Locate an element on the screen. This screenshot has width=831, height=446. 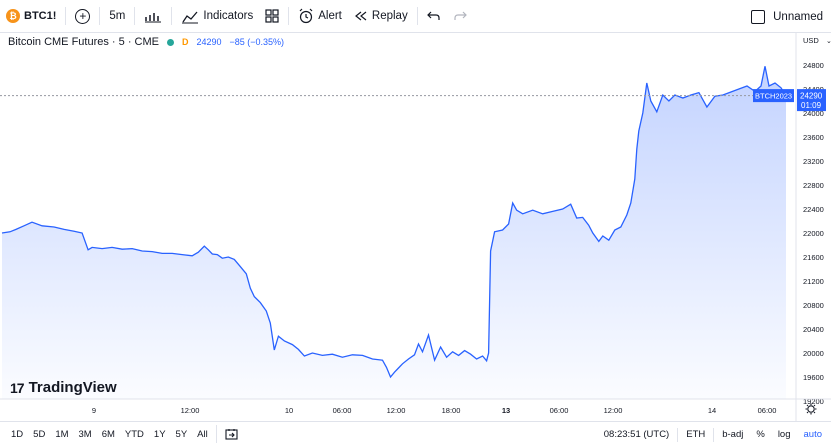
range-6m-button: 6M is located at coordinates (108, 434).